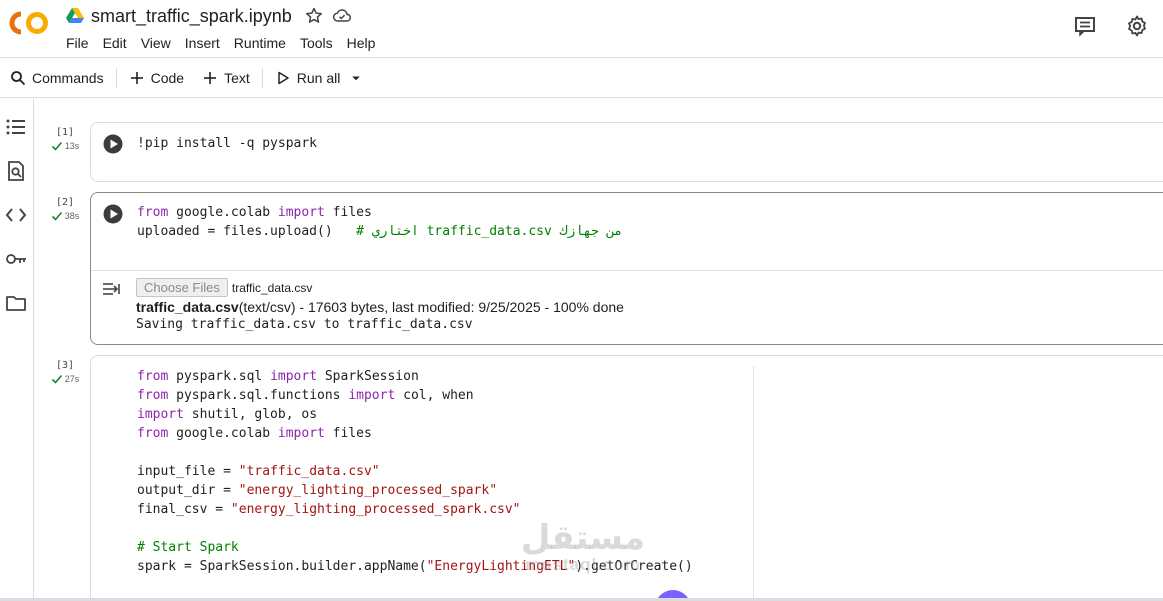  I want to click on watermark-arabic: مستقل, so click(583, 538).